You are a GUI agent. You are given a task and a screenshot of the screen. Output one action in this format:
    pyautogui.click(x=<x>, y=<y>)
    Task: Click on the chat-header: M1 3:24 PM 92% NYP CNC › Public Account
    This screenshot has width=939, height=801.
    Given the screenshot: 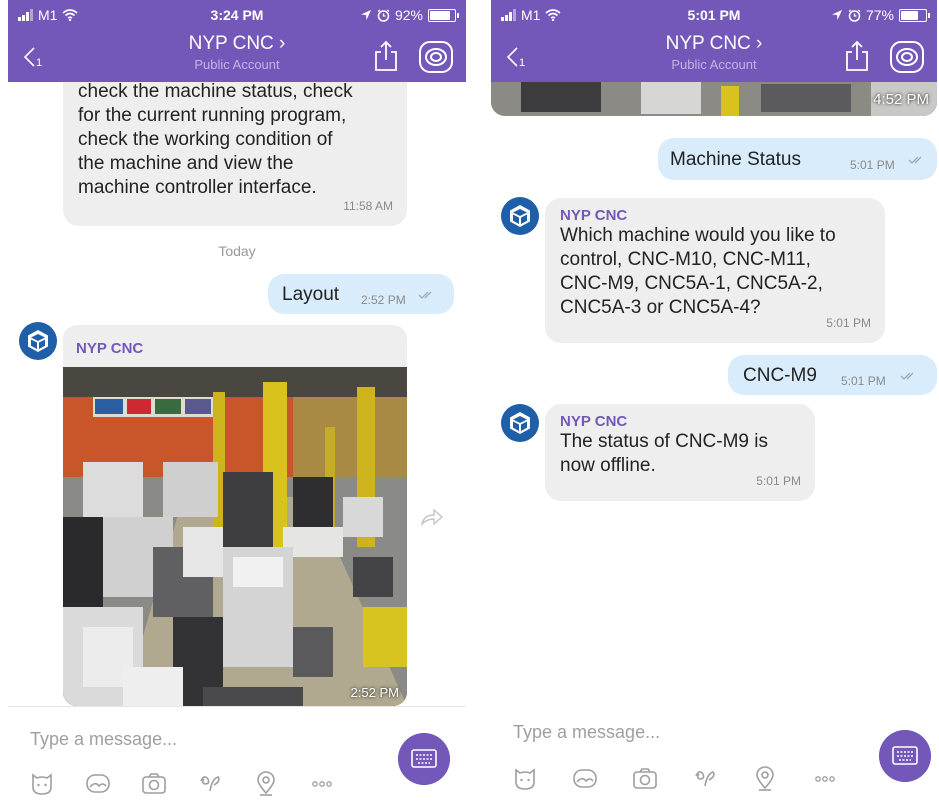 What is the action you would take?
    pyautogui.click(x=237, y=41)
    